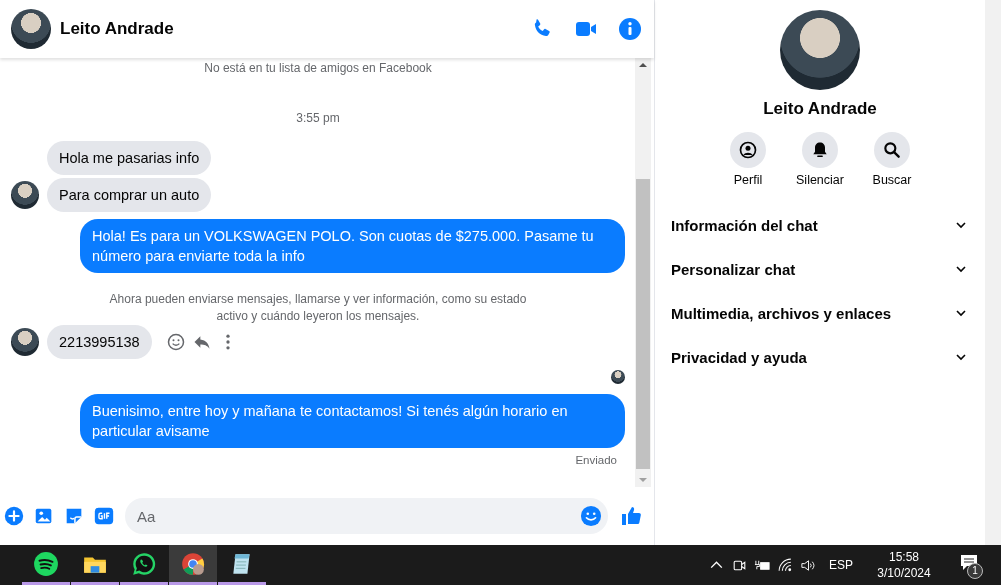 The image size is (1001, 585). Describe the element at coordinates (820, 313) in the screenshot. I see `section-header: Multimedia, archivos y enlaces` at that location.